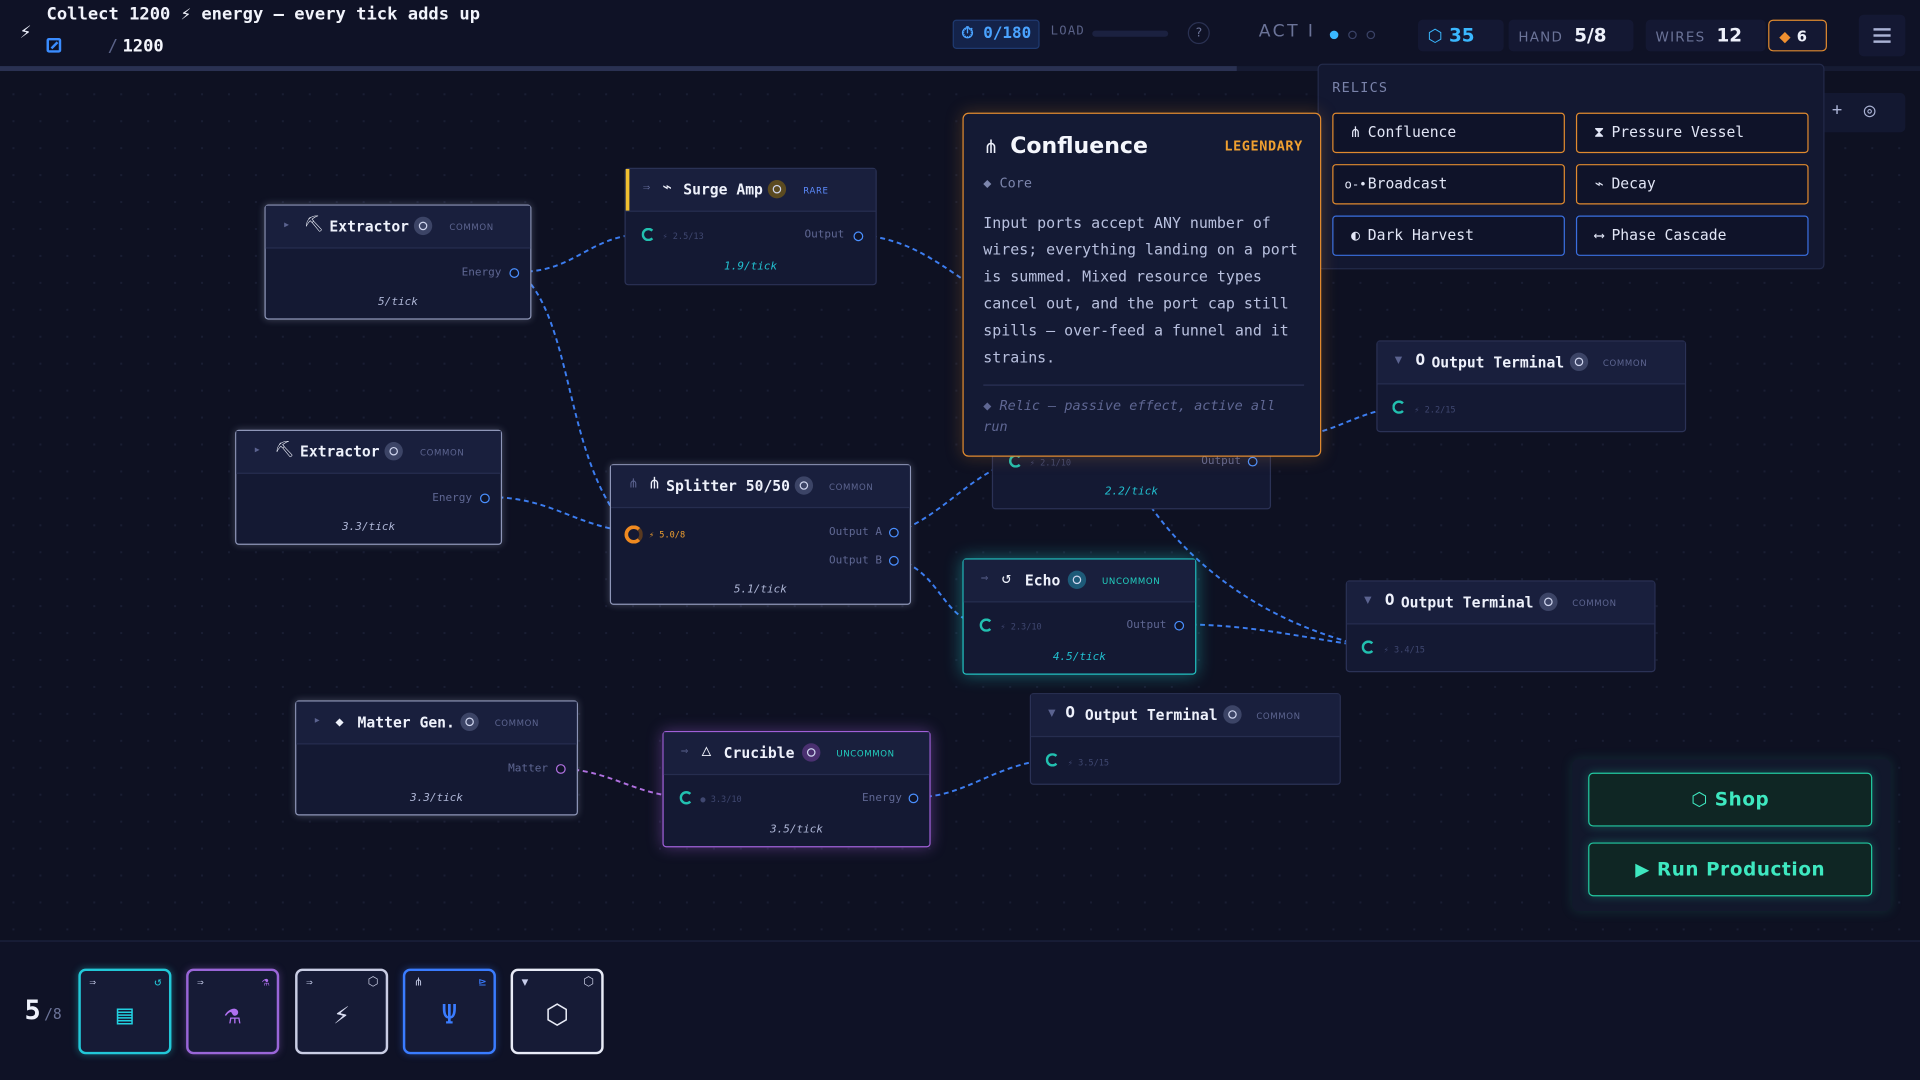 This screenshot has height=1080, width=1920. Describe the element at coordinates (1837, 110) in the screenshot. I see `zoom-in-button: +` at that location.